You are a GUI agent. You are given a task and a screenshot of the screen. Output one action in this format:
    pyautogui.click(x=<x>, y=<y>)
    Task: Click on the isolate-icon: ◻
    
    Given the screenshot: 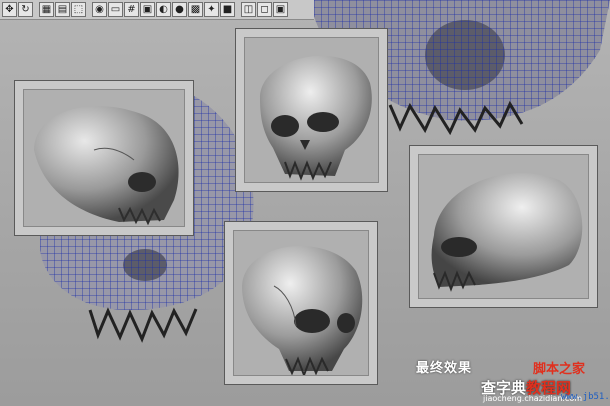 What is the action you would take?
    pyautogui.click(x=264, y=9)
    